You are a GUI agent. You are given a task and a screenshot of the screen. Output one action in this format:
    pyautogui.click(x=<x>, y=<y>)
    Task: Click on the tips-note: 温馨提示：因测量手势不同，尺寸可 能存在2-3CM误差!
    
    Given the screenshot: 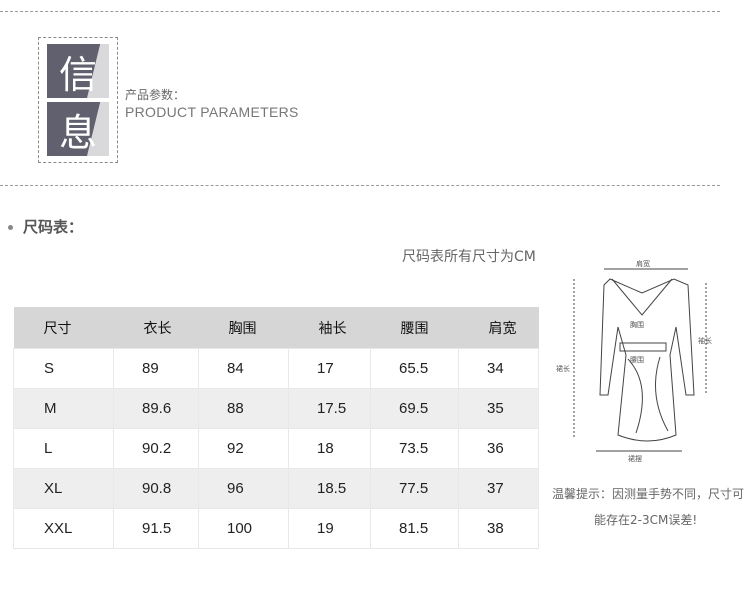 What is the action you would take?
    pyautogui.click(x=648, y=507)
    